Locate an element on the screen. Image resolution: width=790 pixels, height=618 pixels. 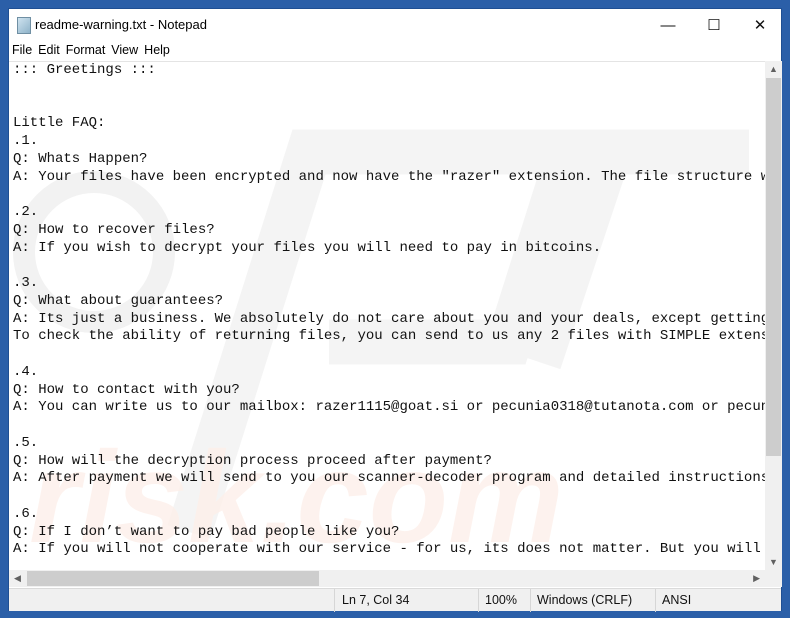
scroll-left-icon: ◀ is located at coordinates (17, 578).